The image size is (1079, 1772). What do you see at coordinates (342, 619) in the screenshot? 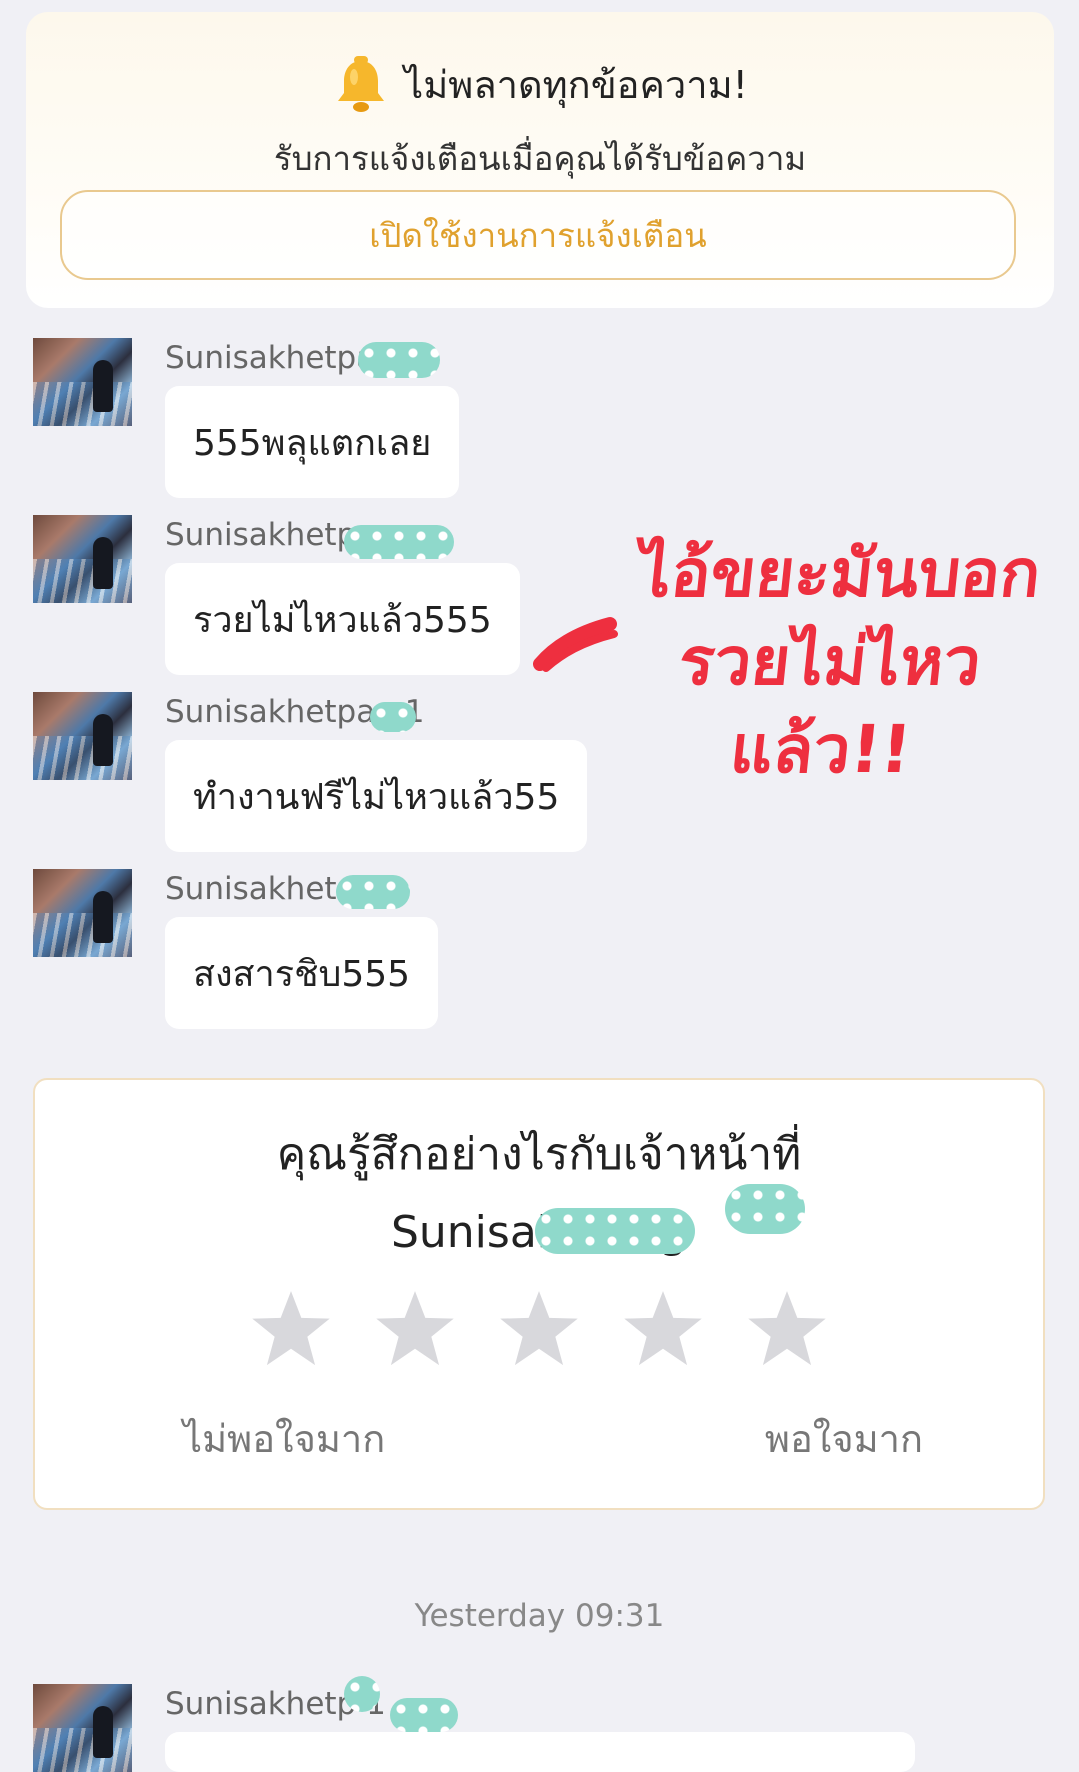
I see `message-bubble: รวยไม่ไหวแล้ว555` at bounding box center [342, 619].